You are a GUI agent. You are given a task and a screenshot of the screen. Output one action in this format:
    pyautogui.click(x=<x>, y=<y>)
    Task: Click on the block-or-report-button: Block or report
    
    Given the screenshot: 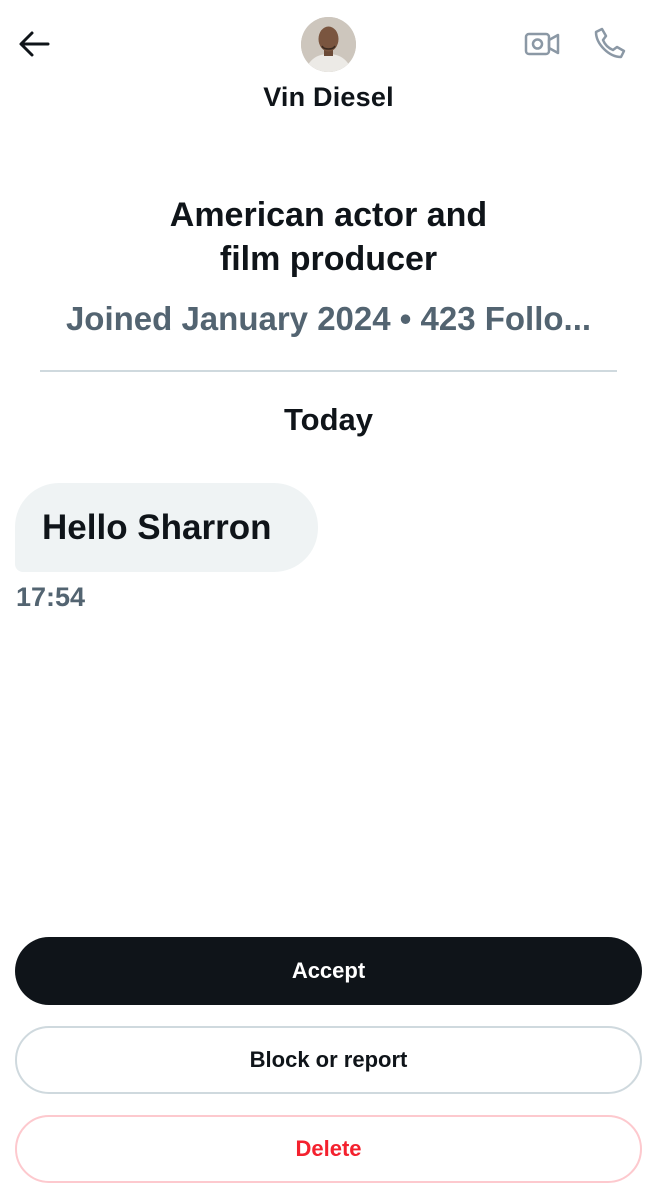 What is the action you would take?
    pyautogui.click(x=328, y=1060)
    